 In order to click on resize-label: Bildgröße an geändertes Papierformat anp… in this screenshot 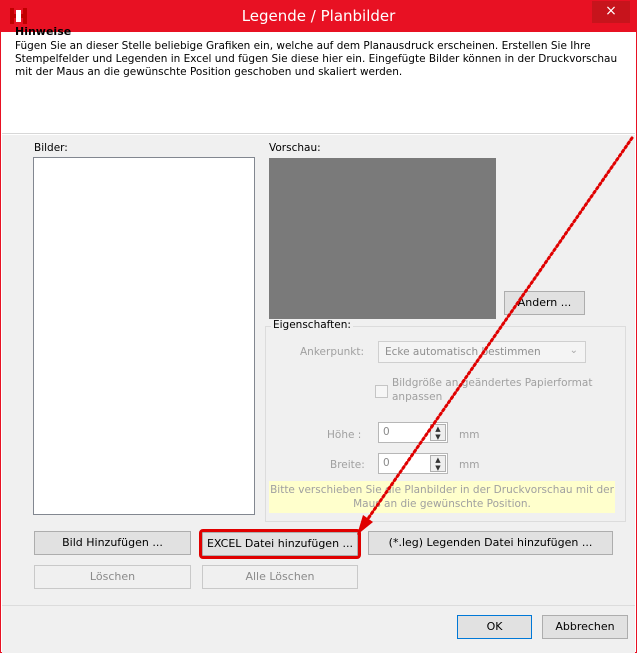, I will do `click(492, 390)`.